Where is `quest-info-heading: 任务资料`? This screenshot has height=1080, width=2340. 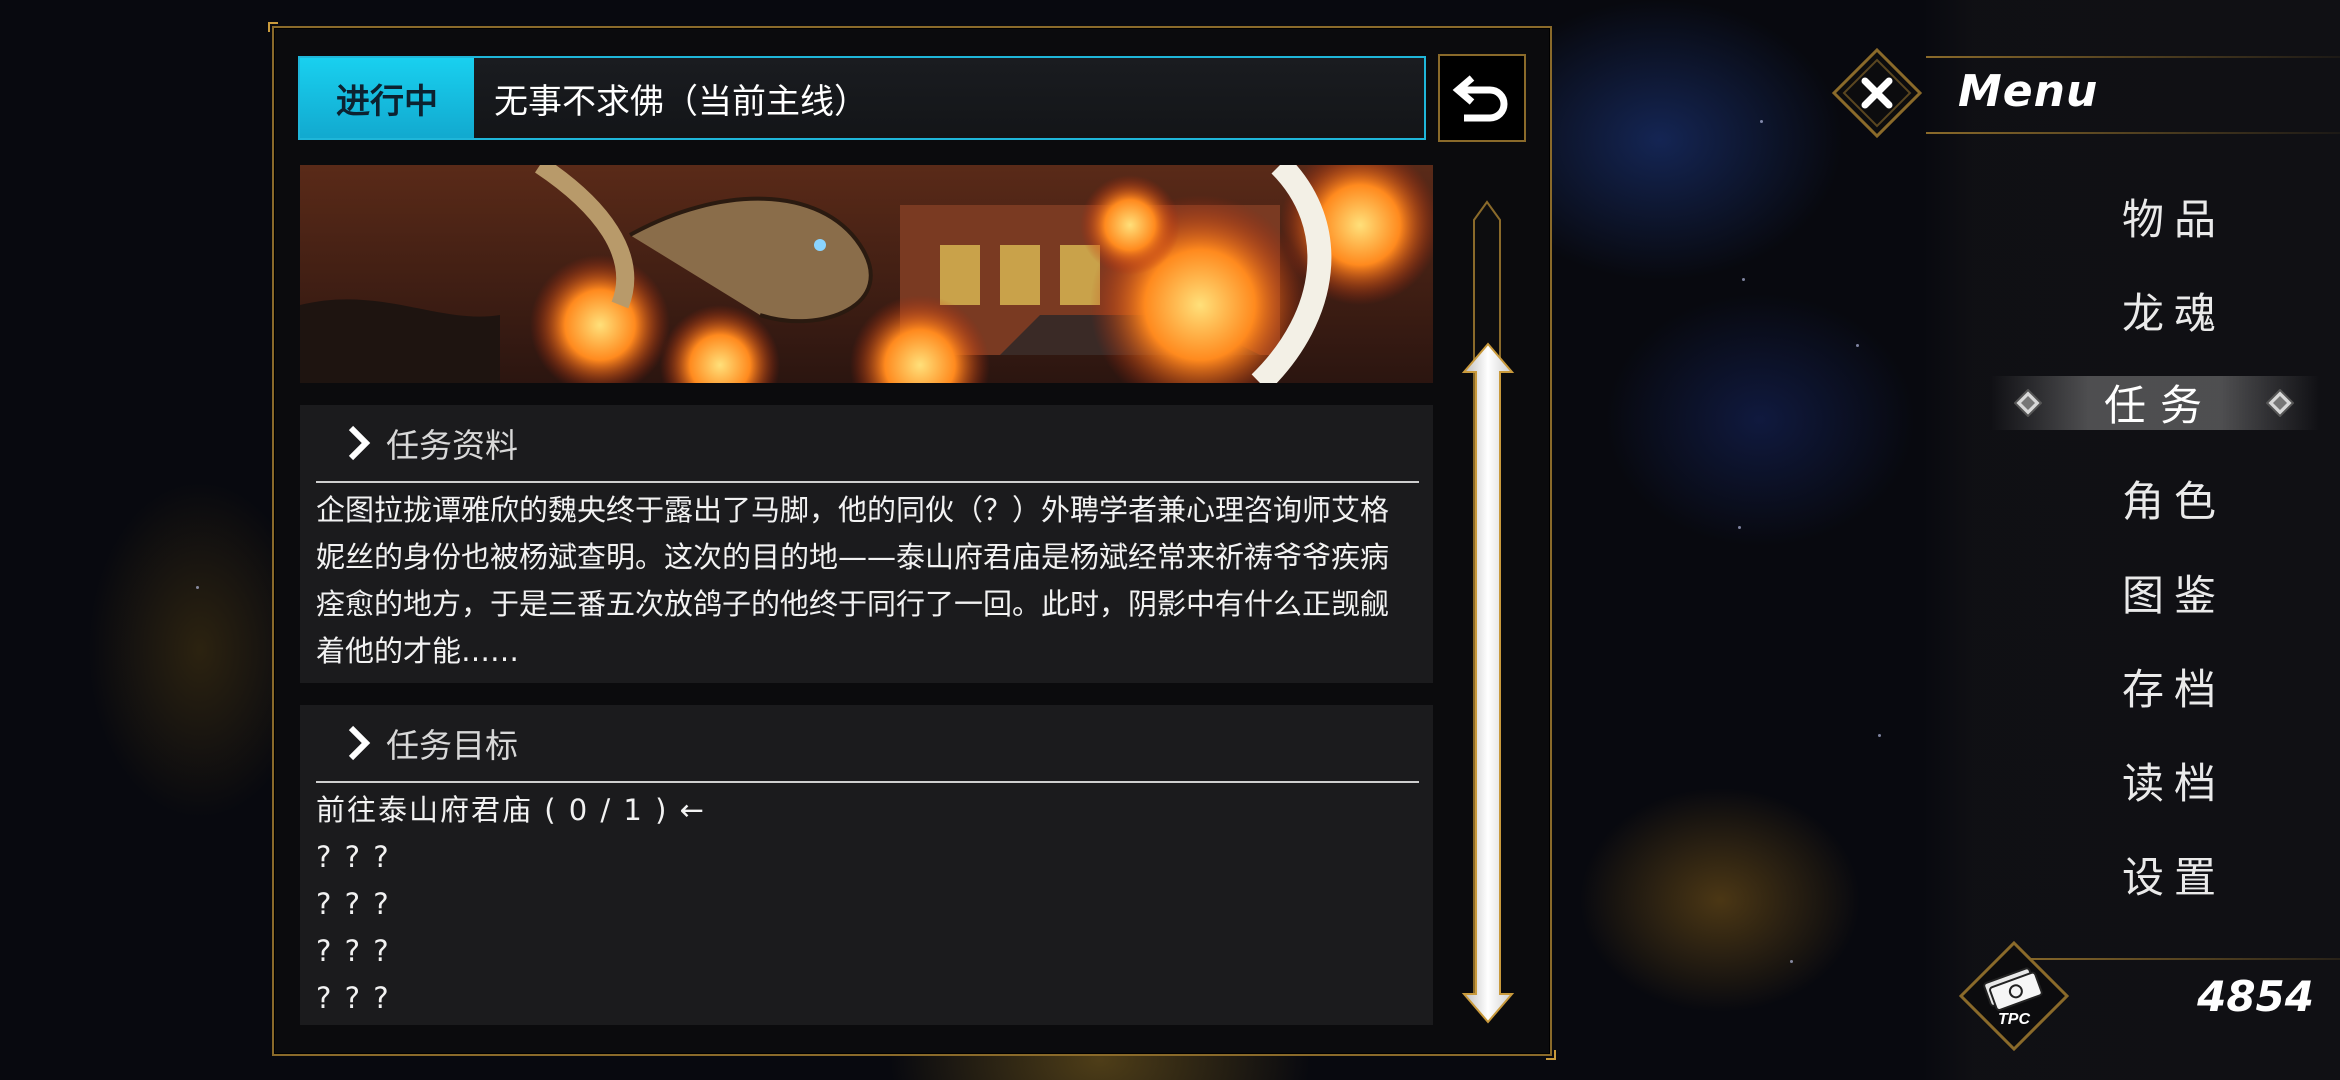
quest-info-heading: 任务资料 is located at coordinates (452, 445).